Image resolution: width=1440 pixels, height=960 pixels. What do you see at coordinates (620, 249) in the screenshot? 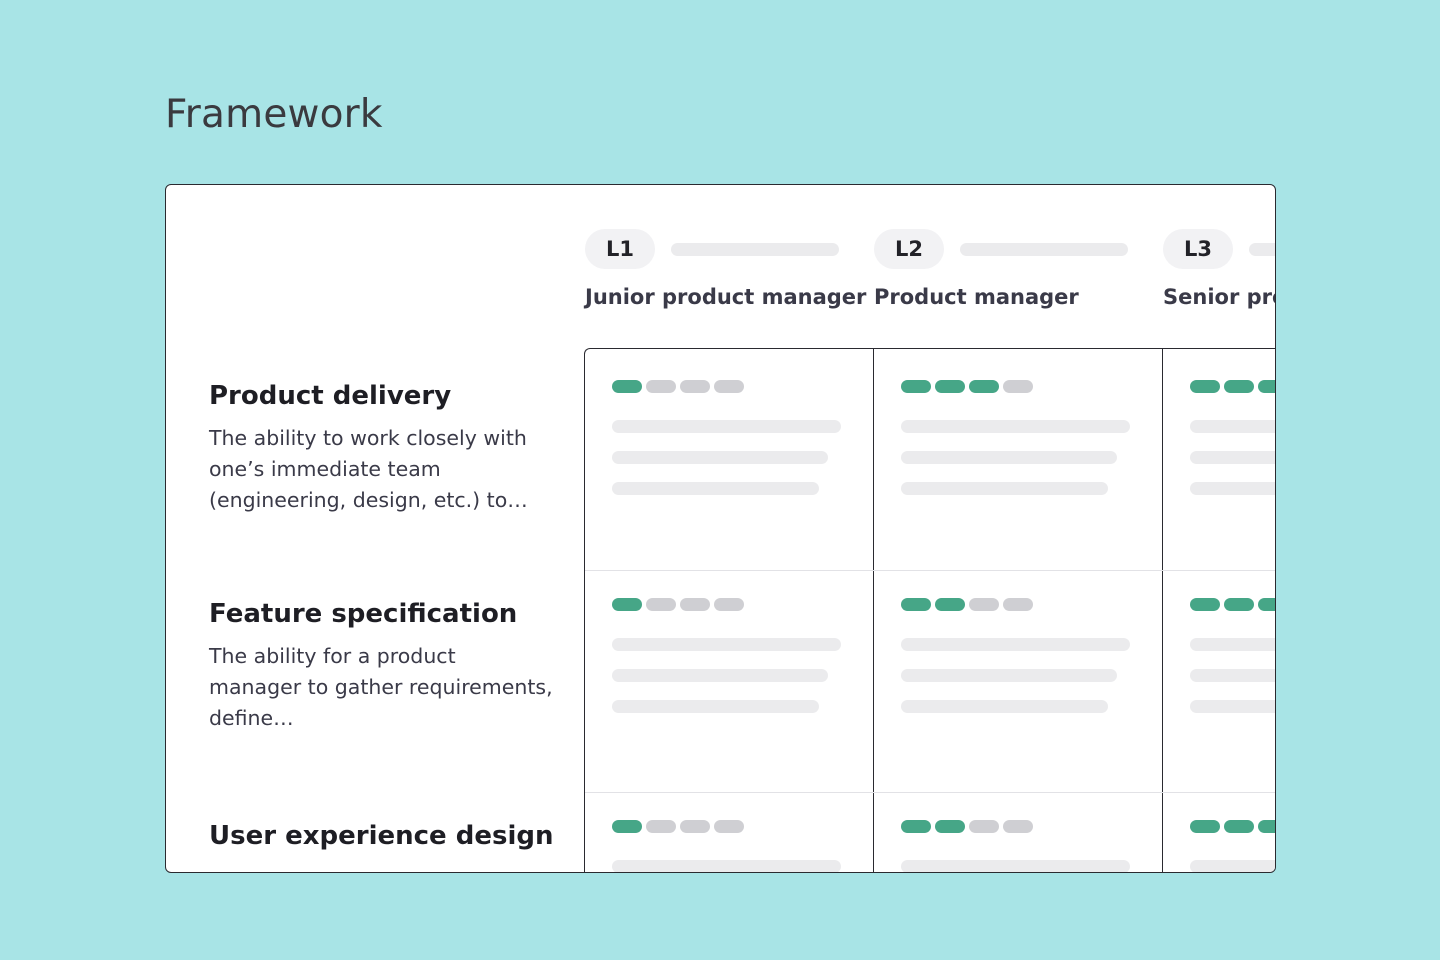
I see `level-badge: L1` at bounding box center [620, 249].